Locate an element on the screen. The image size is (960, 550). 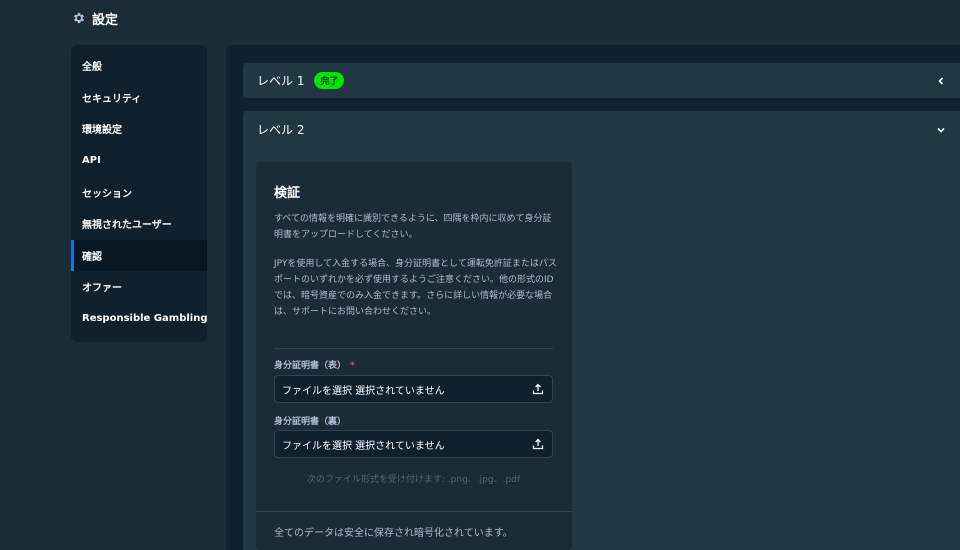
sidebar-item-sessions: セッション is located at coordinates (139, 192).